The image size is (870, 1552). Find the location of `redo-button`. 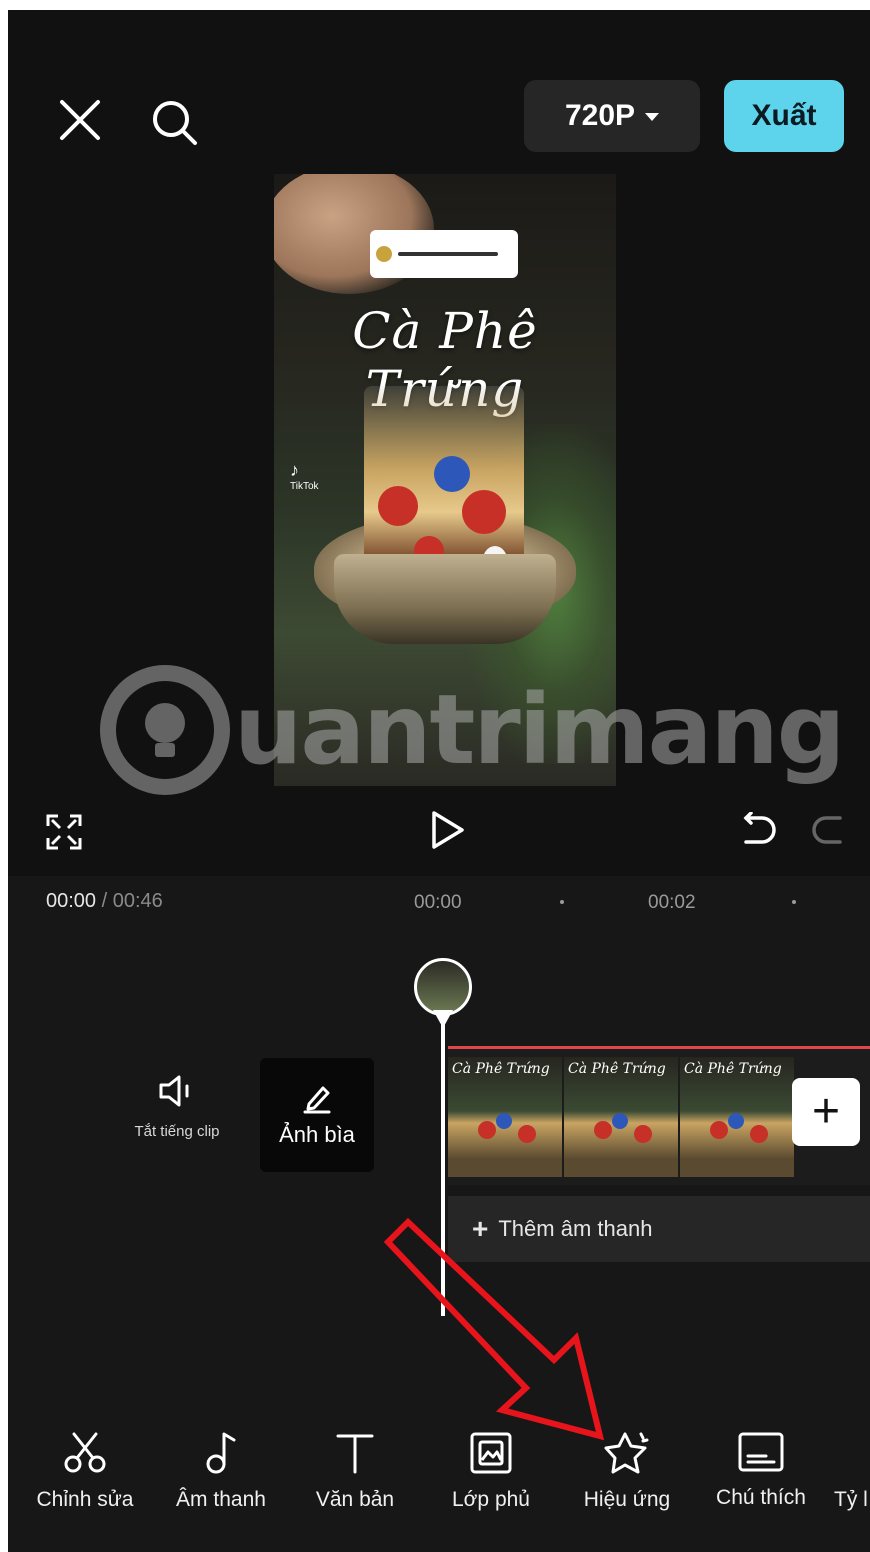

redo-button is located at coordinates (828, 830).